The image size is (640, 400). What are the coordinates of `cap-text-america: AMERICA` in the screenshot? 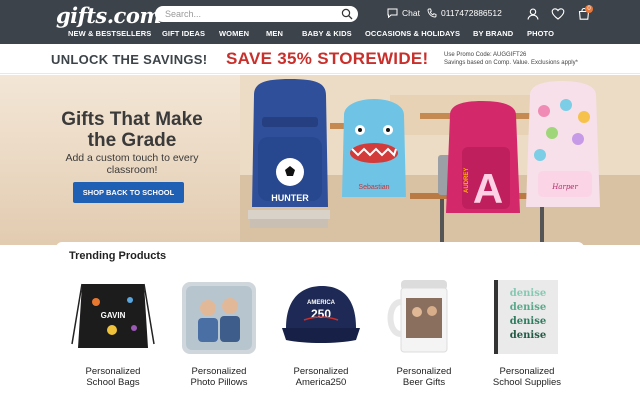 It's located at (321, 303).